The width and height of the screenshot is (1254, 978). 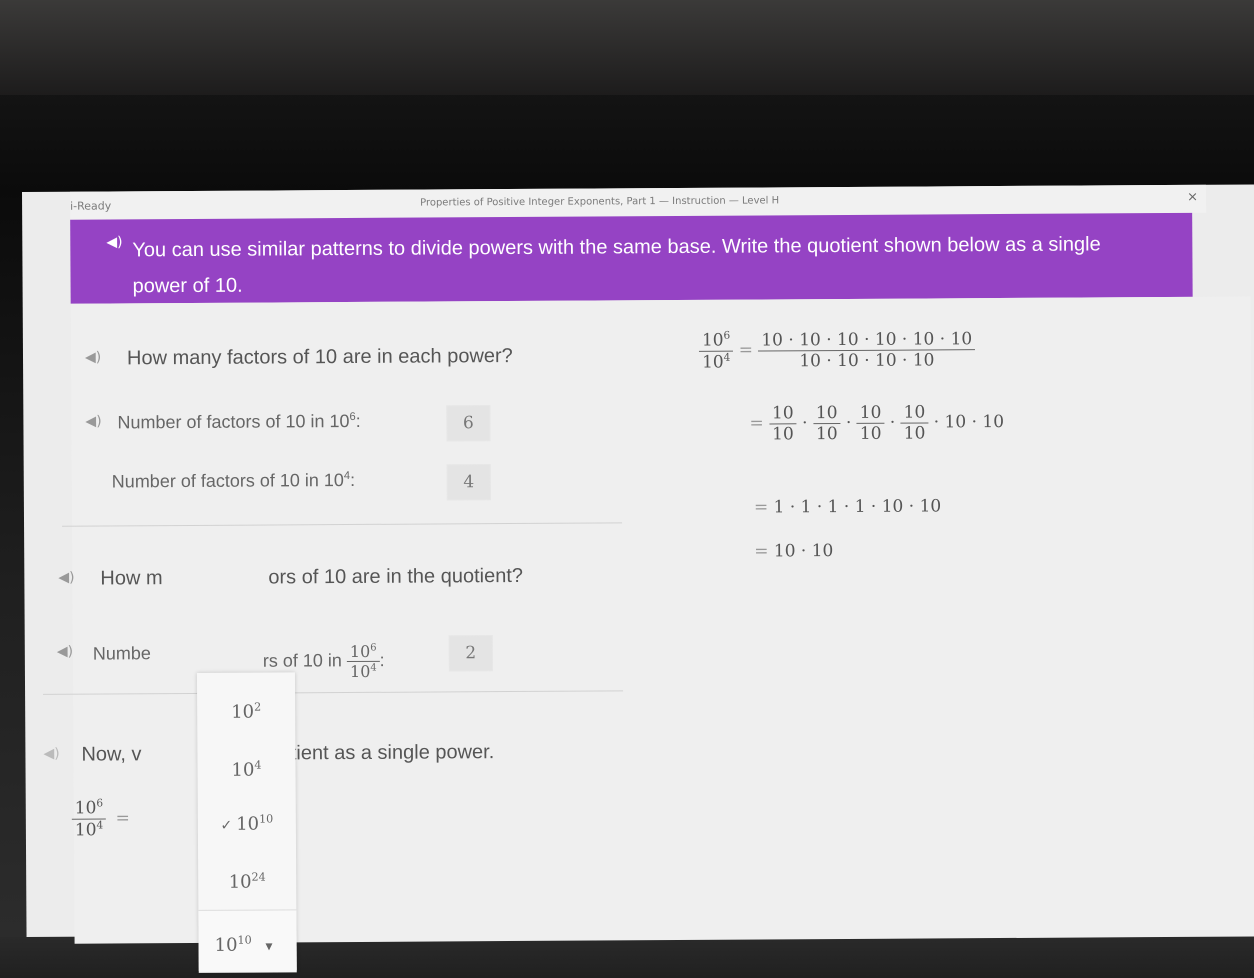 What do you see at coordinates (257, 707) in the screenshot?
I see `option-exp: 2` at bounding box center [257, 707].